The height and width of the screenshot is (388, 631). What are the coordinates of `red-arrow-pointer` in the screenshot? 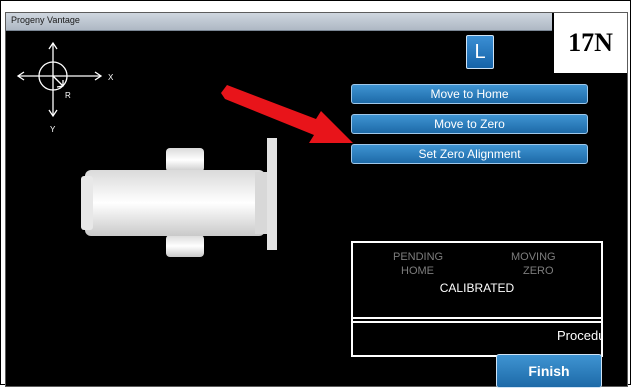 It's located at (288, 119).